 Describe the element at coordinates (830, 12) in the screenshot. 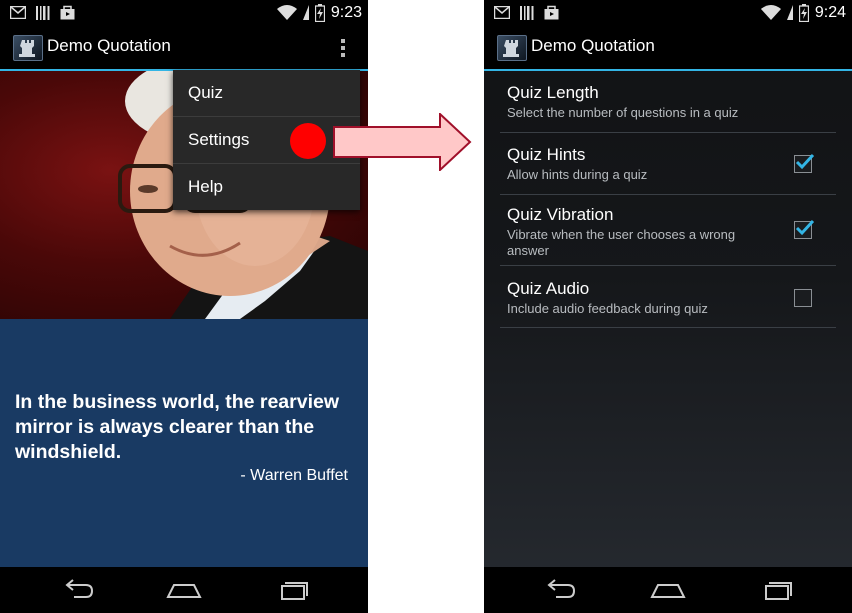

I see `status-time: 9:24` at that location.